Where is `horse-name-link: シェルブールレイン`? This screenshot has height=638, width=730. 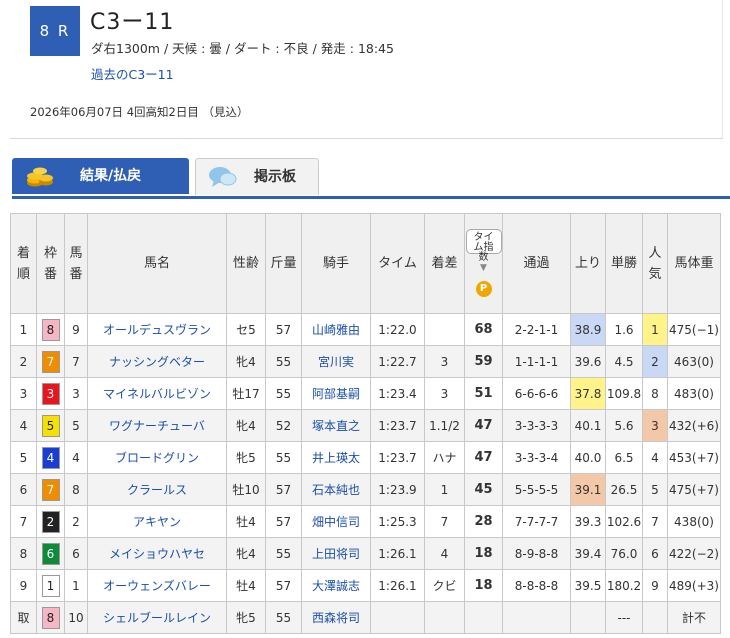
horse-name-link: シェルブールレイン is located at coordinates (157, 617).